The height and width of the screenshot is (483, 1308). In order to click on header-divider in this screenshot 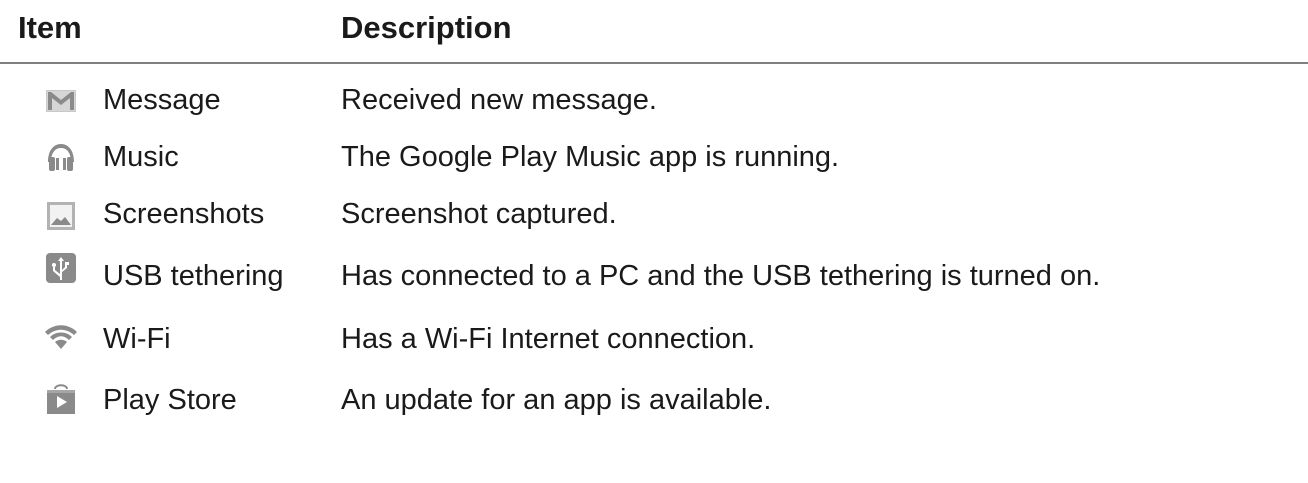, I will do `click(654, 63)`.